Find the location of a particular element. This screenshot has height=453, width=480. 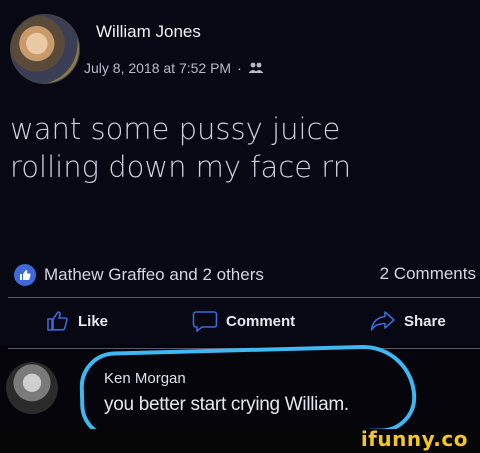

post-meta: July 8, 2018 at 7:52 PM · is located at coordinates (174, 68).